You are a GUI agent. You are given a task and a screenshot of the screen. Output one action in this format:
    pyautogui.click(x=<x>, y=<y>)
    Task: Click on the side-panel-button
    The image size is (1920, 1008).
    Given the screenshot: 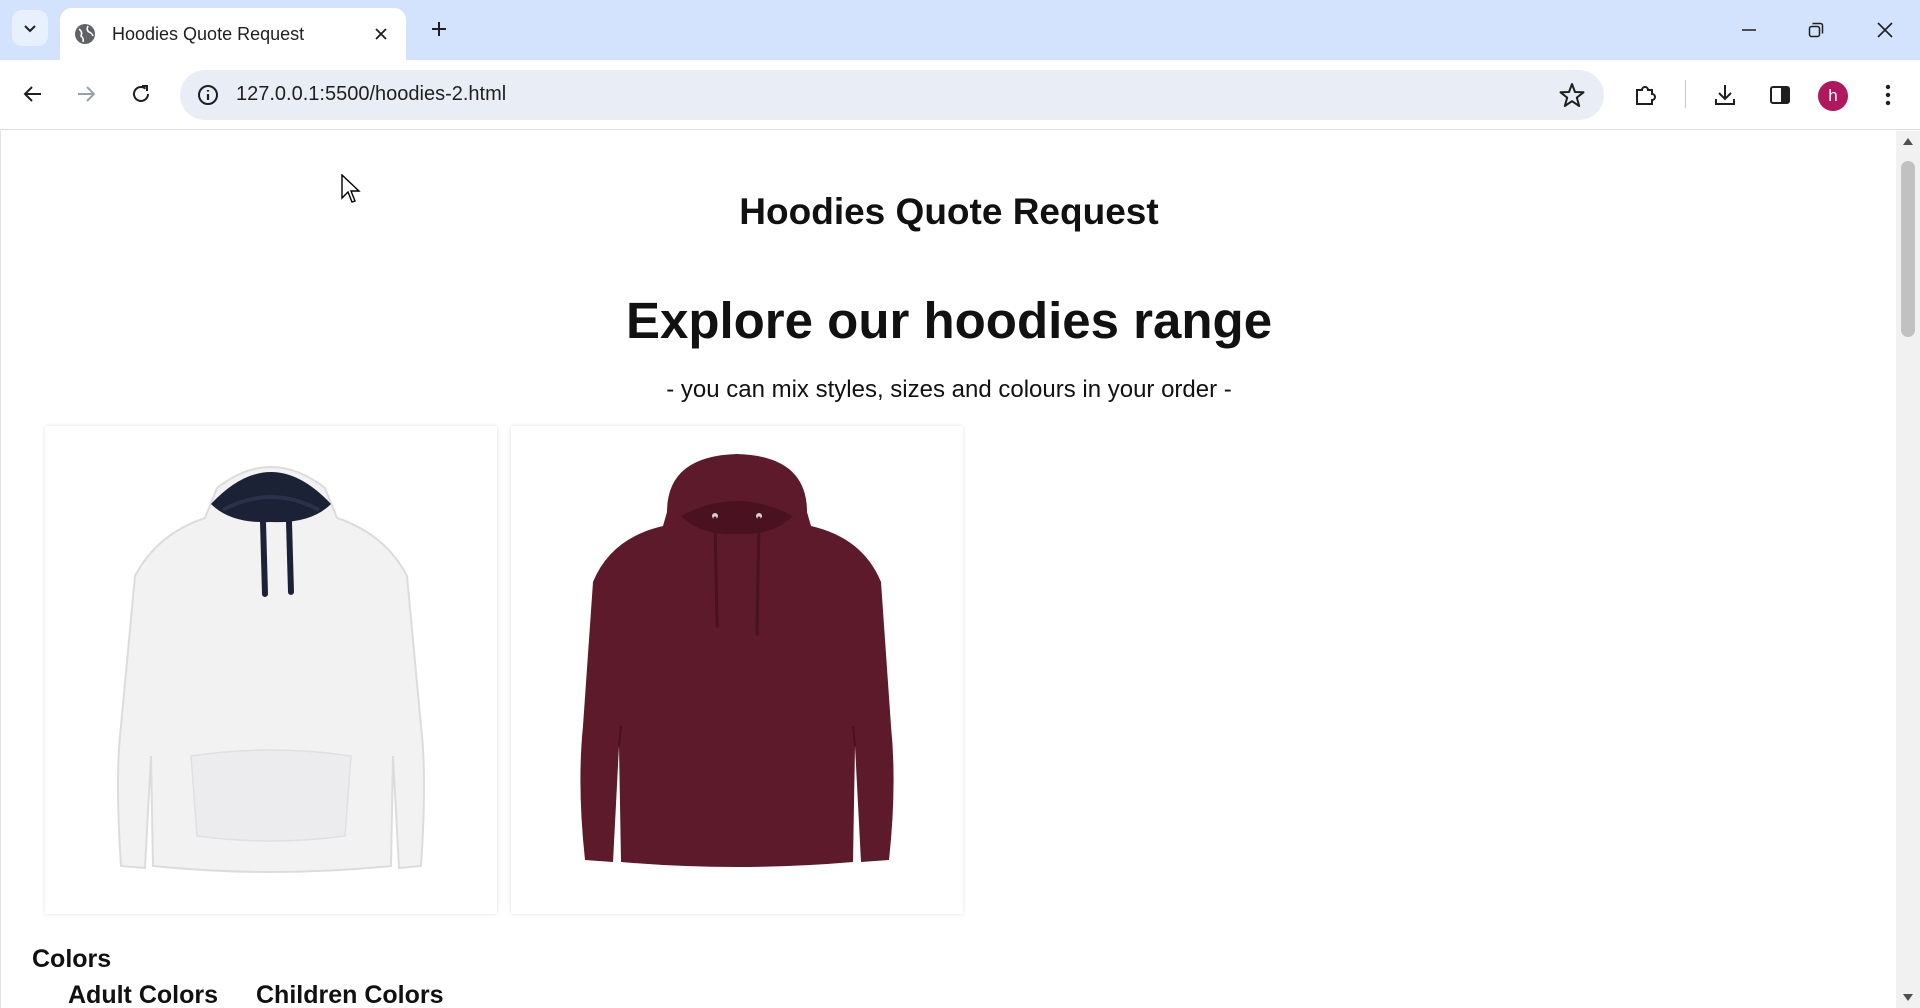 What is the action you would take?
    pyautogui.click(x=1780, y=95)
    